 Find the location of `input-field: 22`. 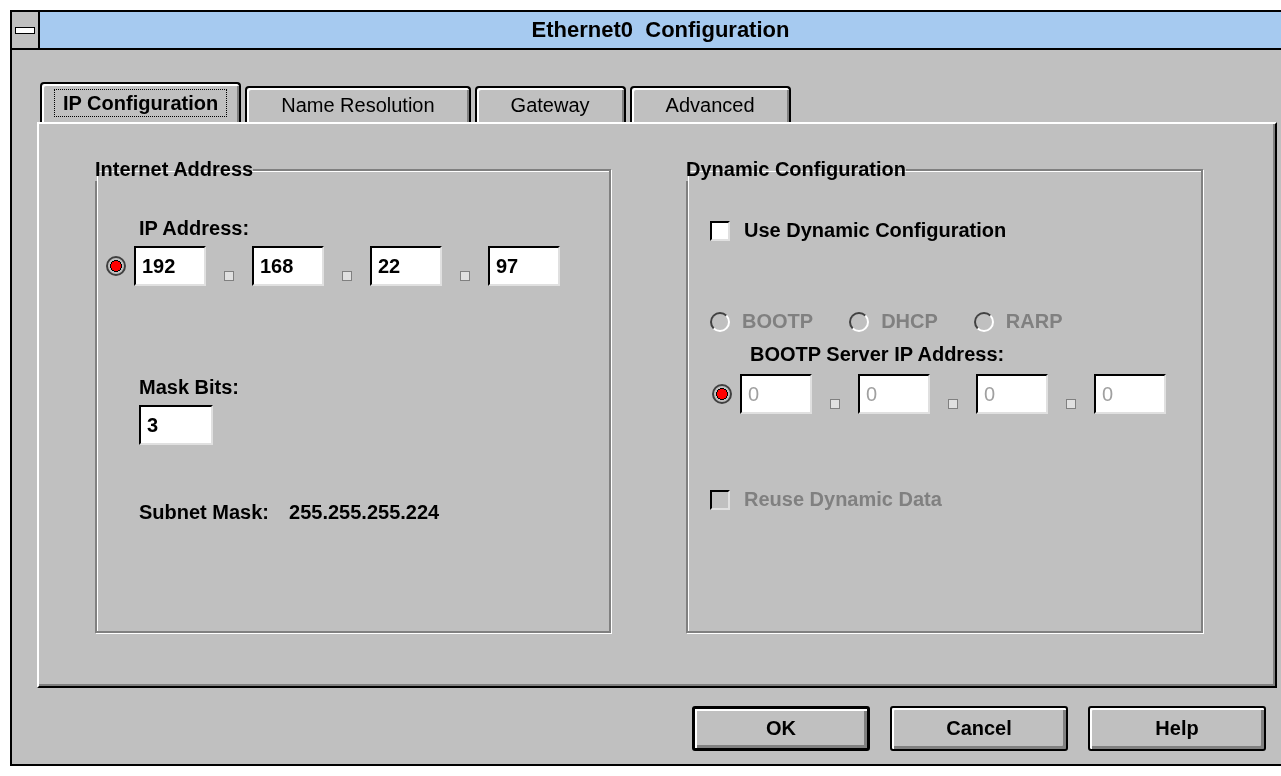

input-field: 22 is located at coordinates (406, 266).